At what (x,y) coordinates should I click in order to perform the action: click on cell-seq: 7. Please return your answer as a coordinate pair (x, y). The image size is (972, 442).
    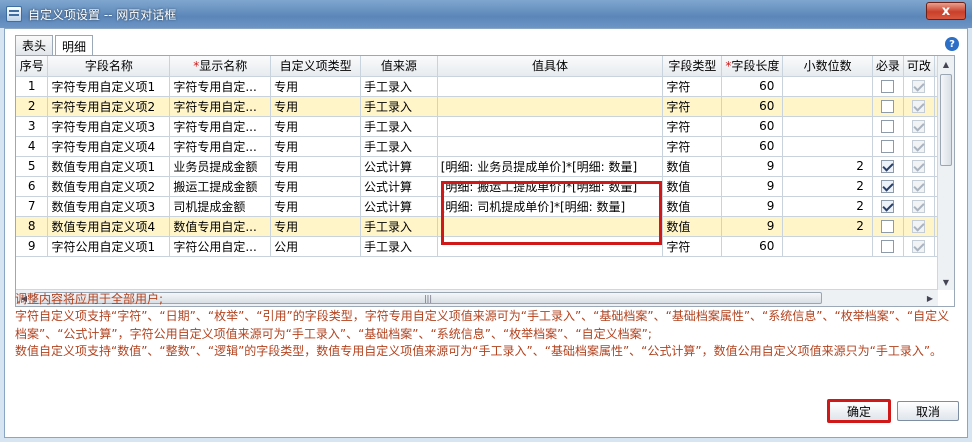
    Looking at the image, I should click on (32, 206).